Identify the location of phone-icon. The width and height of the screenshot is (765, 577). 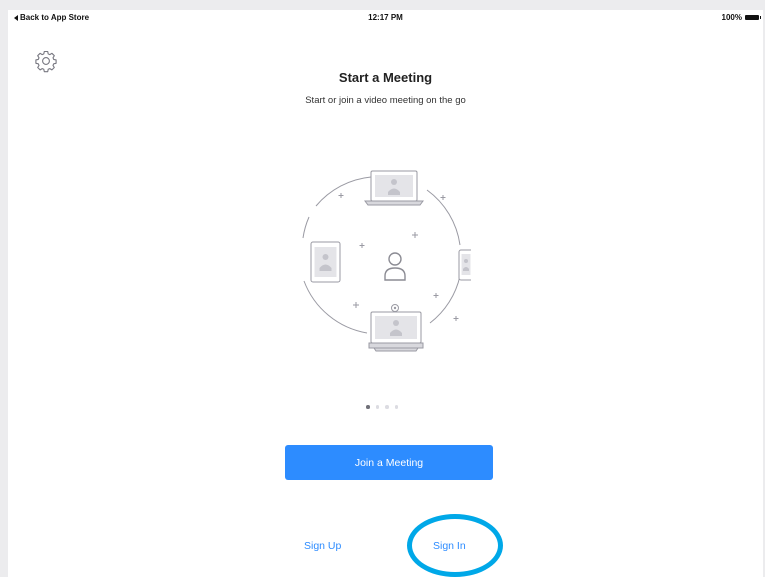
(466, 265).